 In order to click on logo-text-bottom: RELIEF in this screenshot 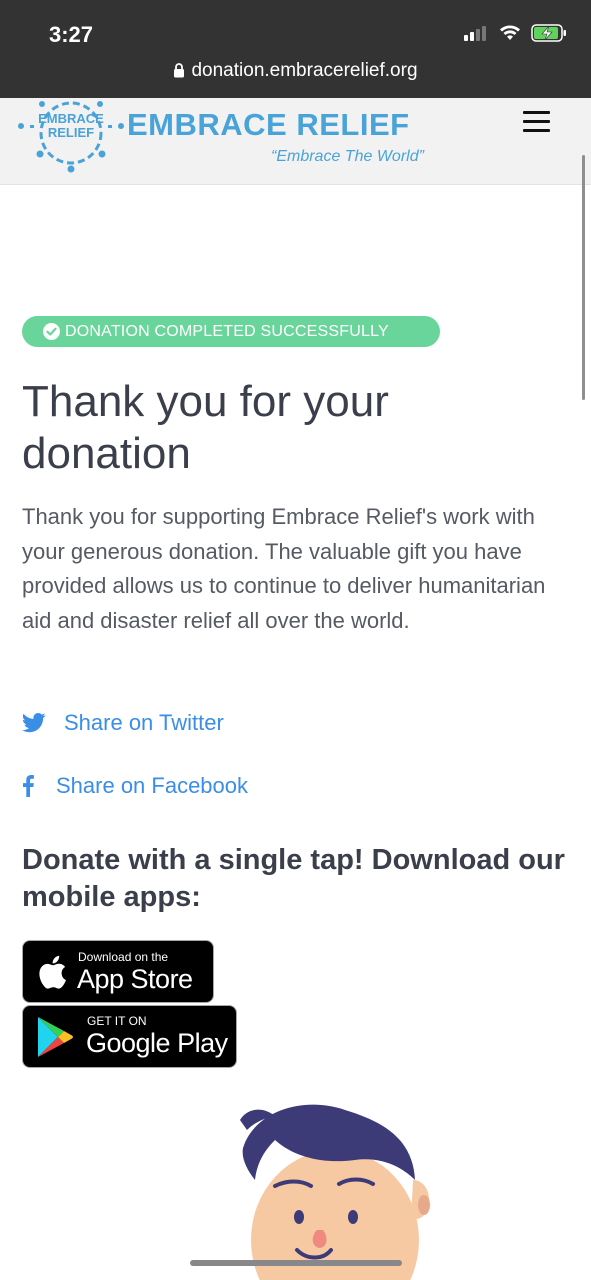, I will do `click(71, 132)`.